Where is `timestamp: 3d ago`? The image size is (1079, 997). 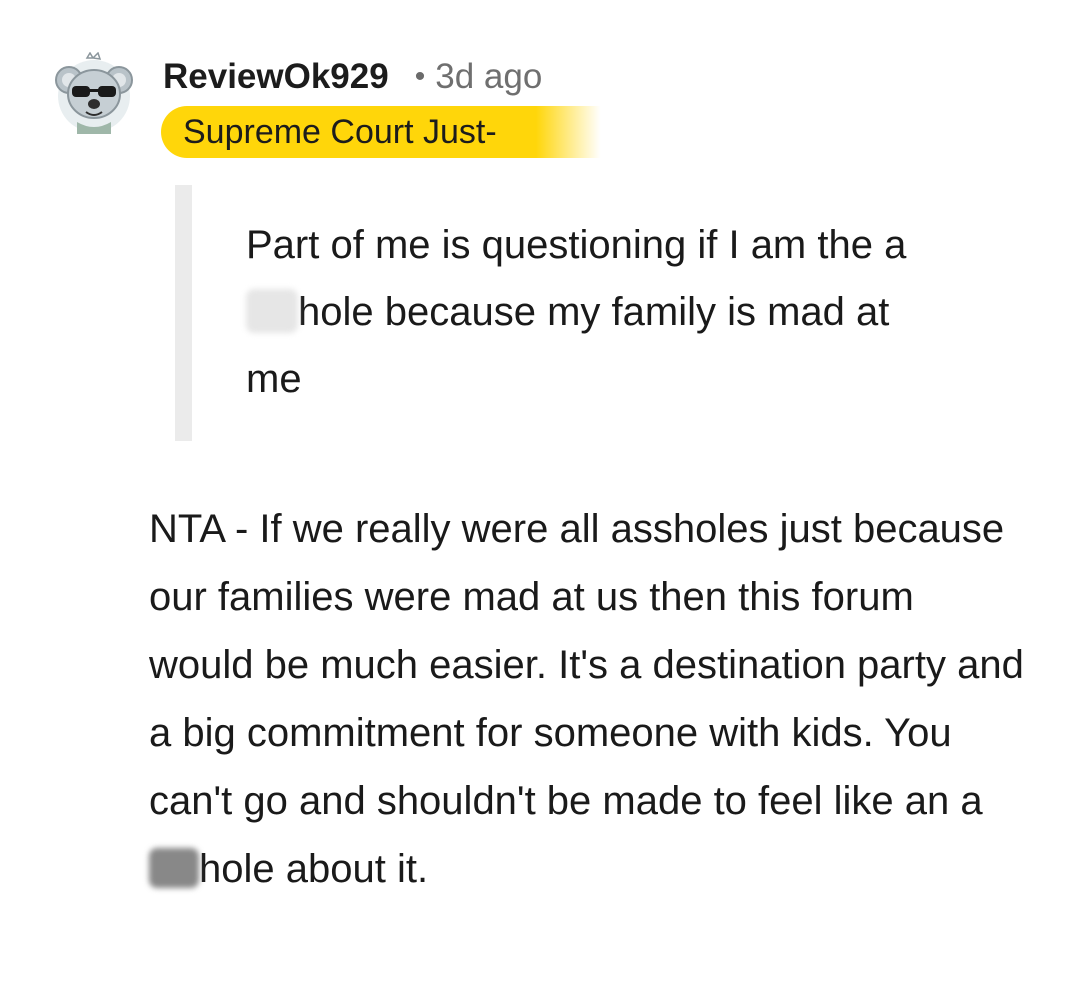 timestamp: 3d ago is located at coordinates (489, 76).